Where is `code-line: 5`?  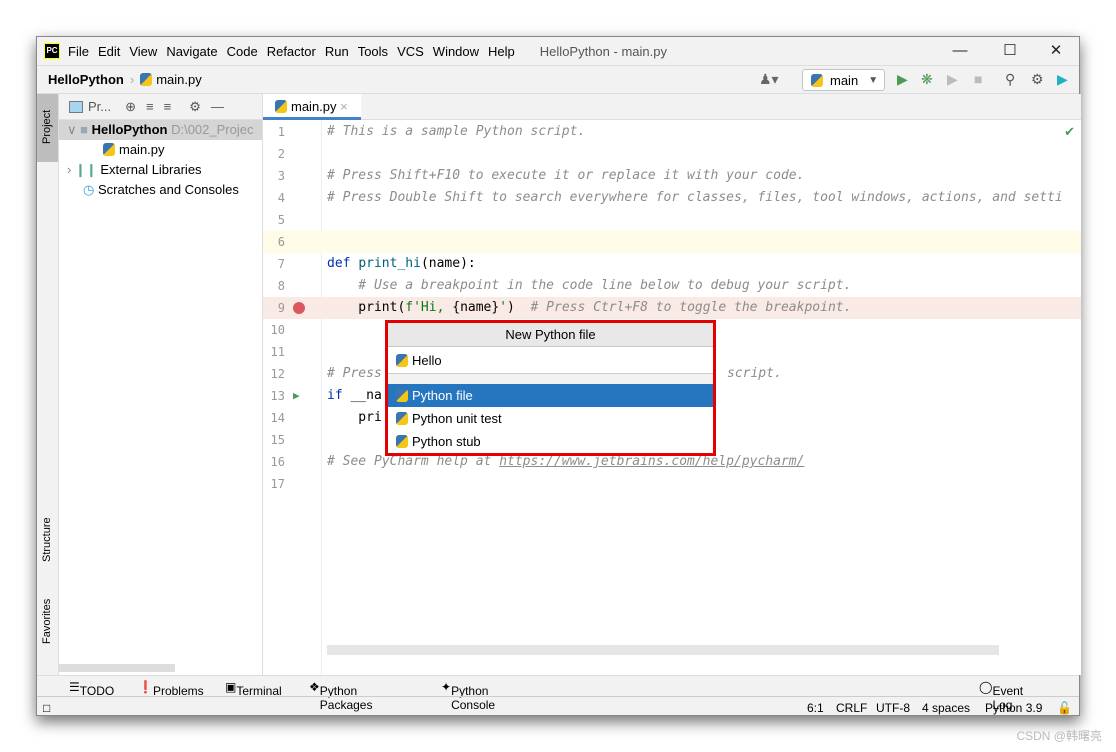 code-line: 5 is located at coordinates (672, 220).